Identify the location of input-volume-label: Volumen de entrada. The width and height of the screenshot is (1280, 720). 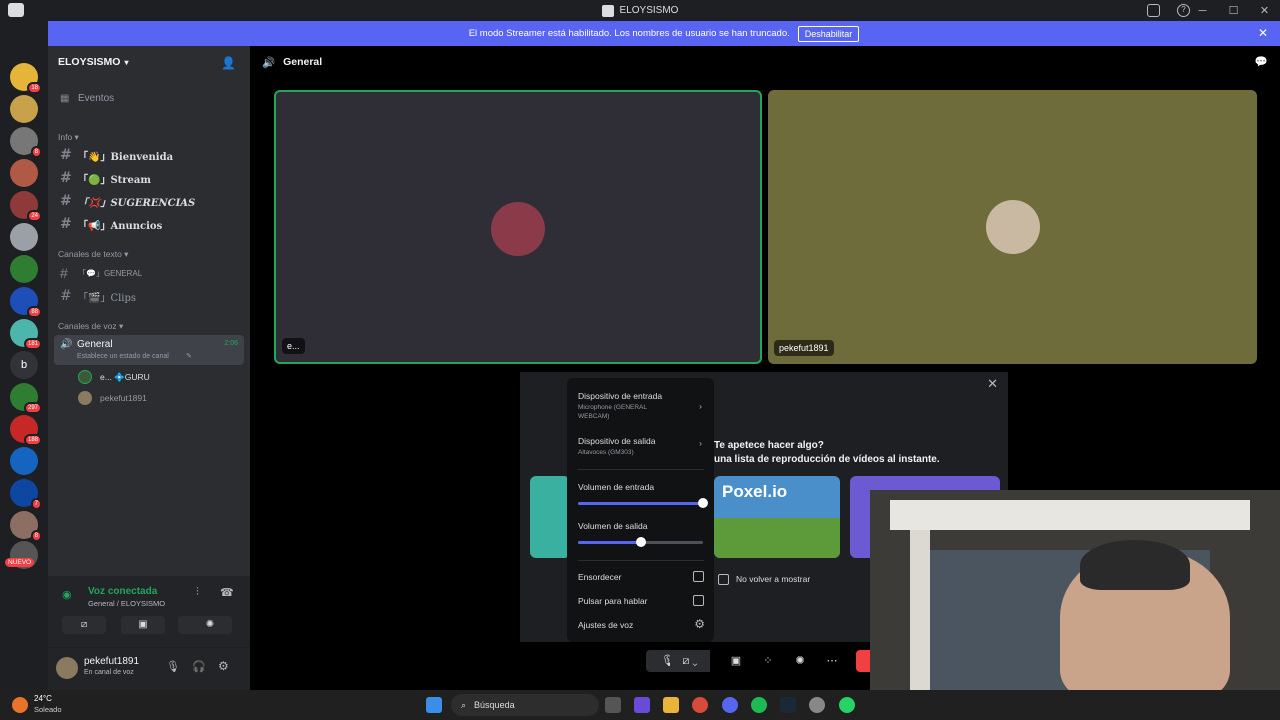
(616, 487).